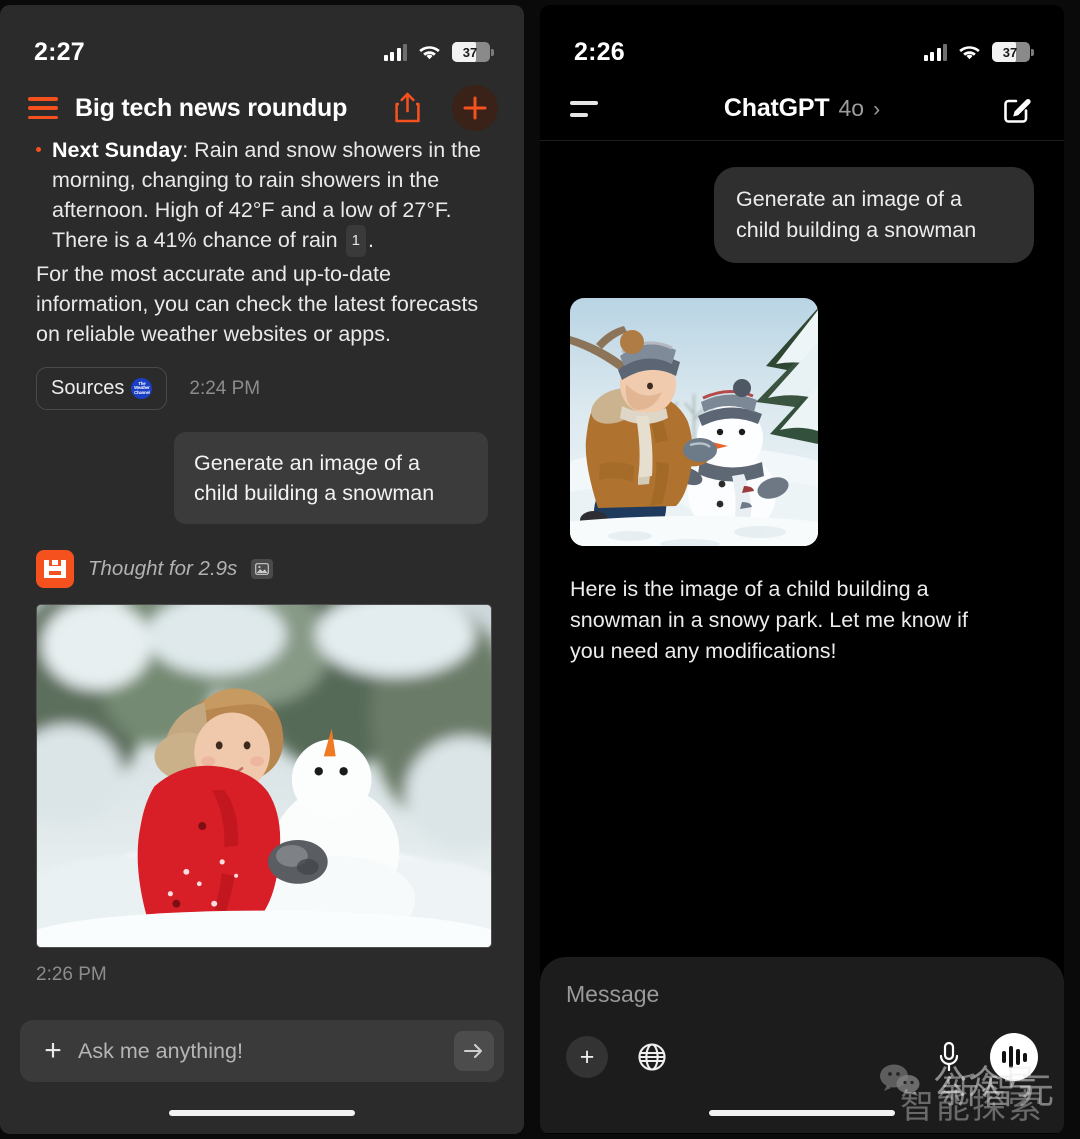  I want to click on watermark-text-tertiary: 智能探索, so click(972, 1107).